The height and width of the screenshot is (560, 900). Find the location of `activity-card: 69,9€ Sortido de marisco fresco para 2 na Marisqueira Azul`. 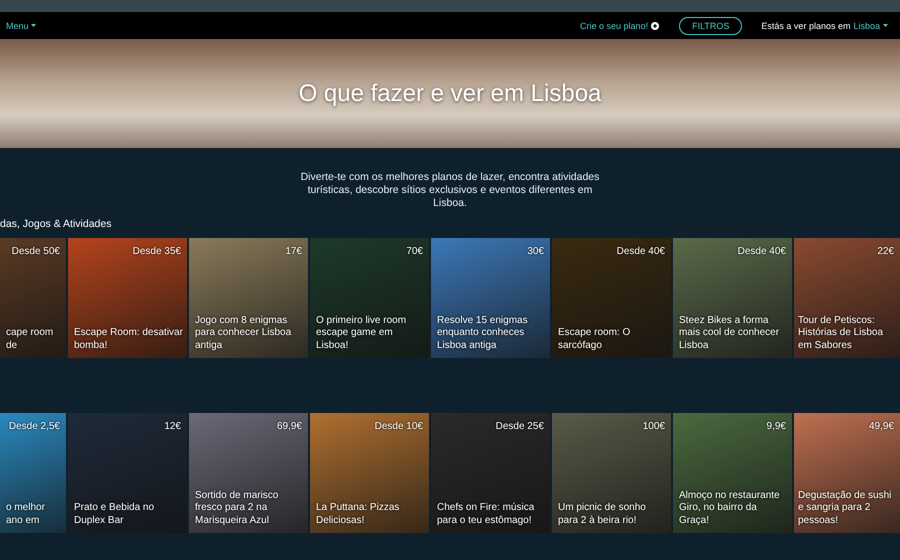

activity-card: 69,9€ Sortido de marisco fresco para 2 na Marisqueira Azul is located at coordinates (248, 473).